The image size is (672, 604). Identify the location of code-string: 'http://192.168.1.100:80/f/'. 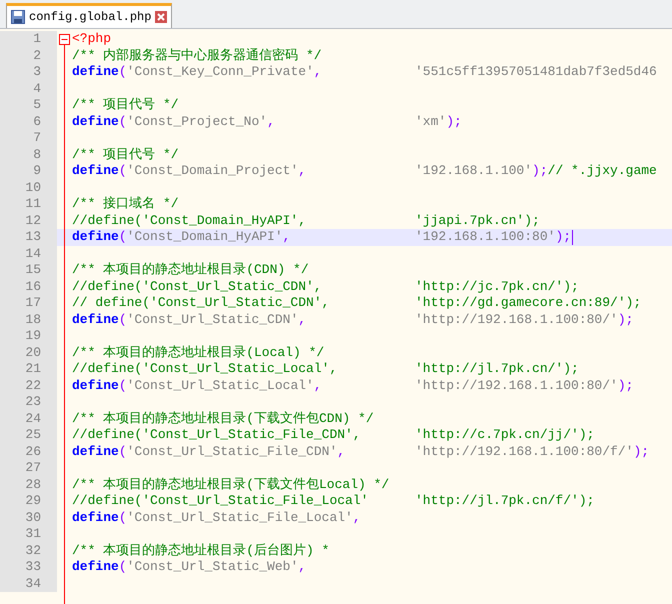
(524, 452).